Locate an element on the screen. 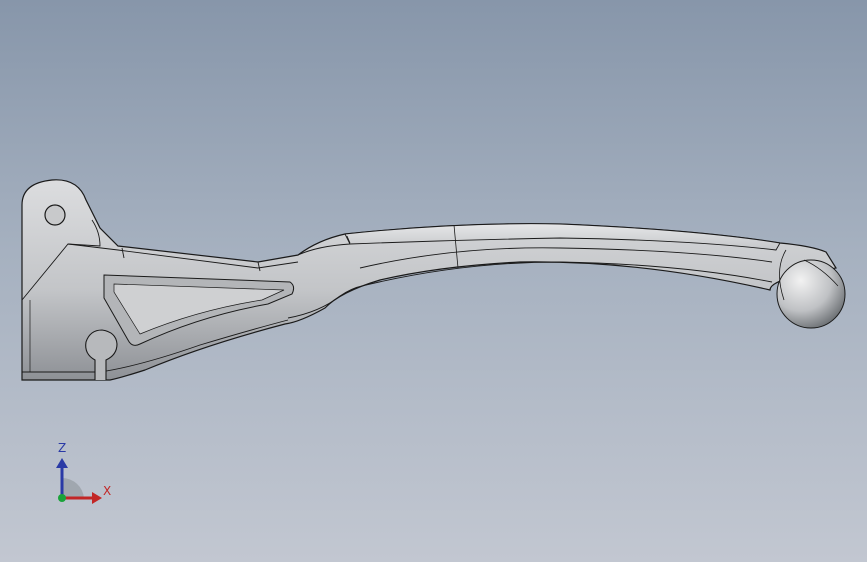  reference-triad: Z X is located at coordinates (84, 474).